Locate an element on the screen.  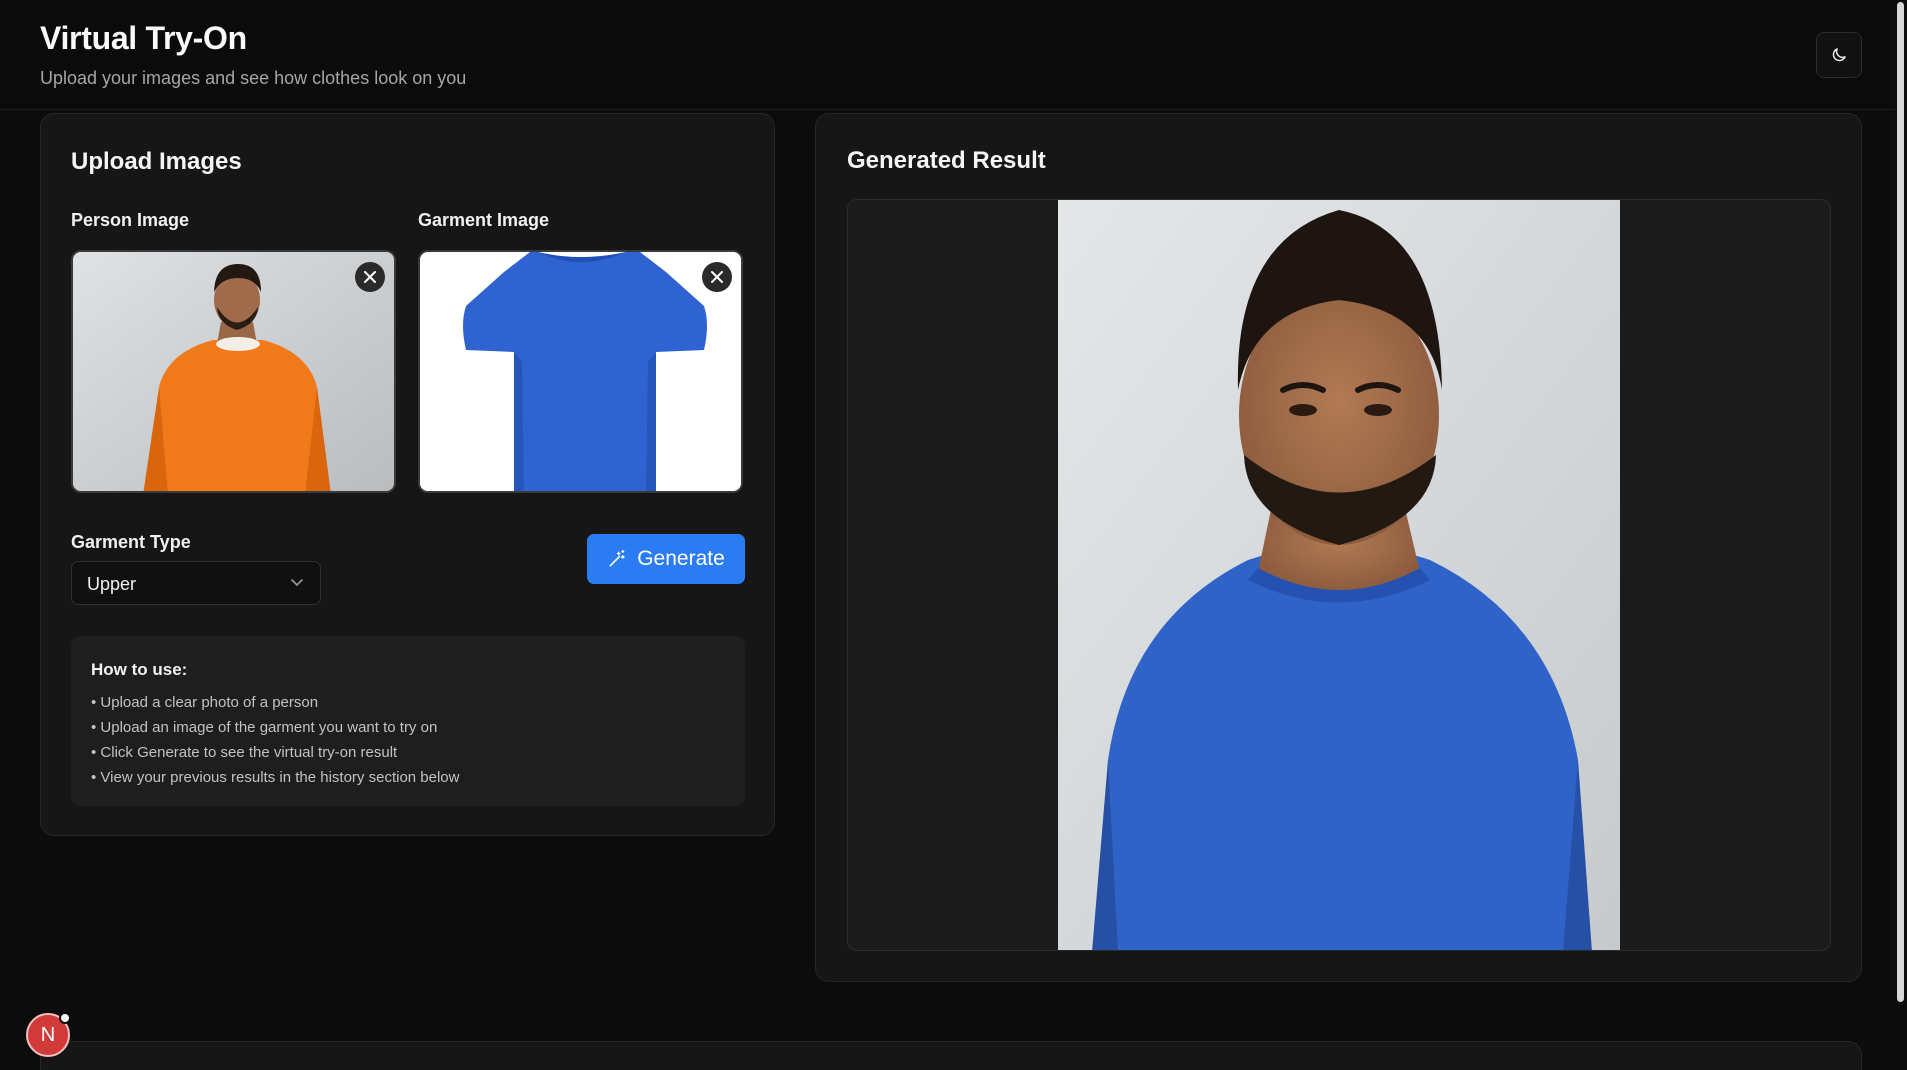
remove-person-image-button is located at coordinates (370, 277).